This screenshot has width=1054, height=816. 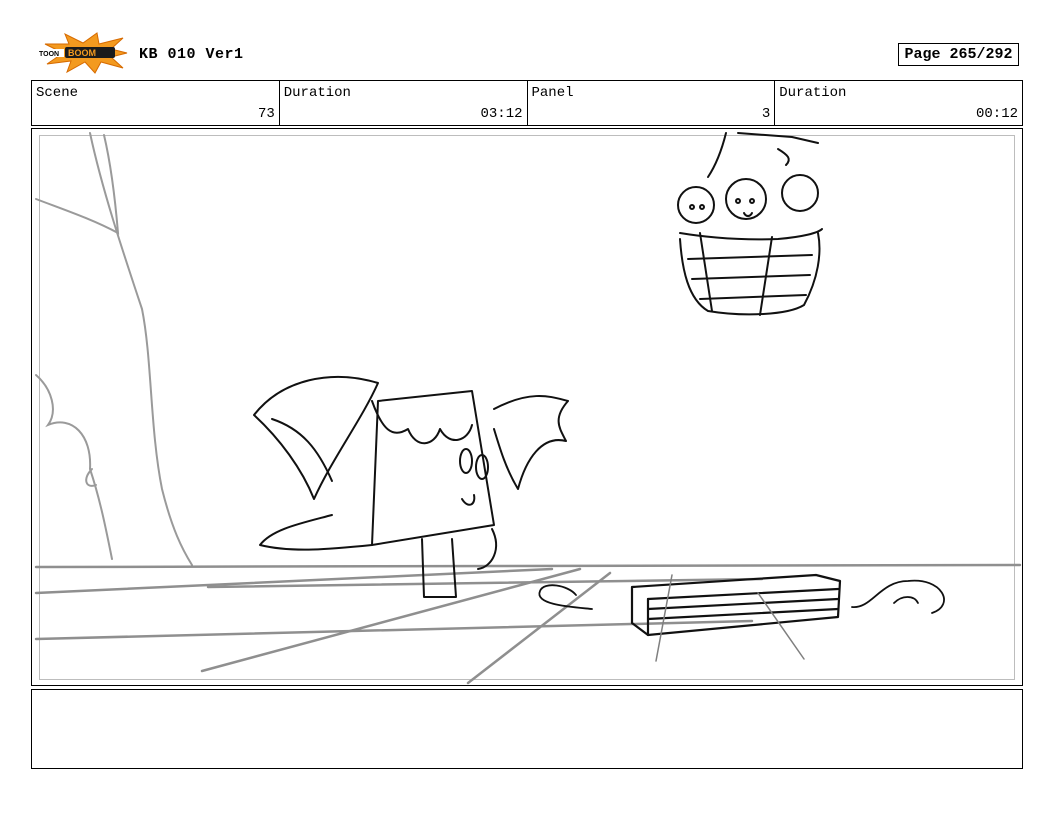 I want to click on panel-duration-value: 00:12, so click(x=996, y=114).